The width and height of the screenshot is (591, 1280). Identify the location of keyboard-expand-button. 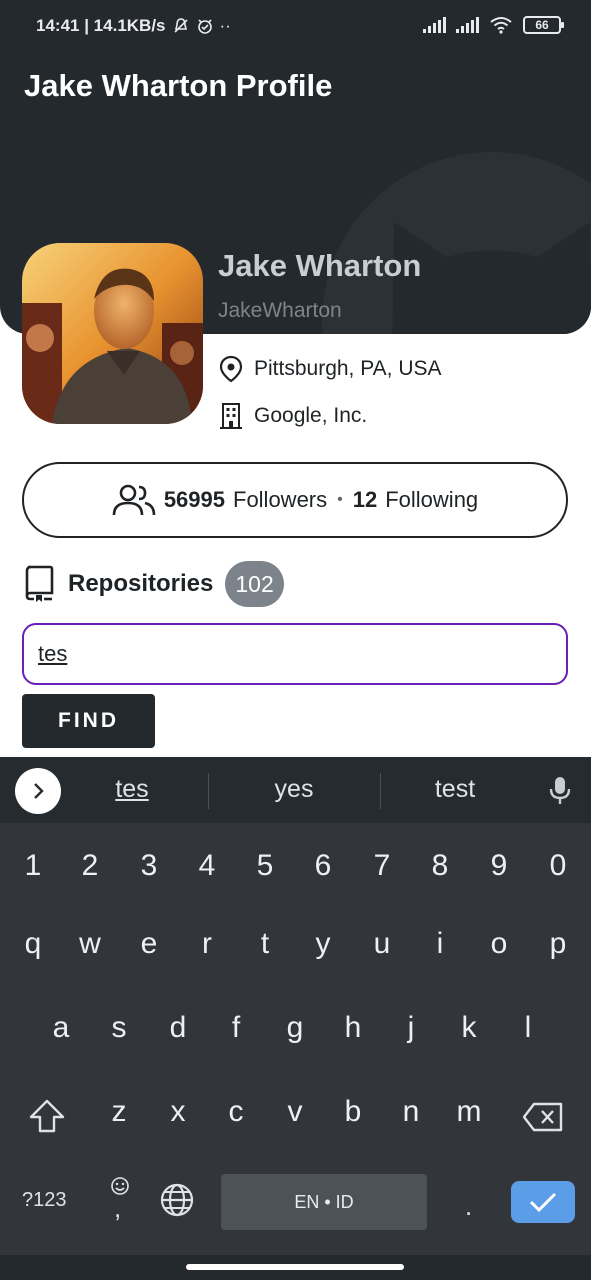
(38, 791).